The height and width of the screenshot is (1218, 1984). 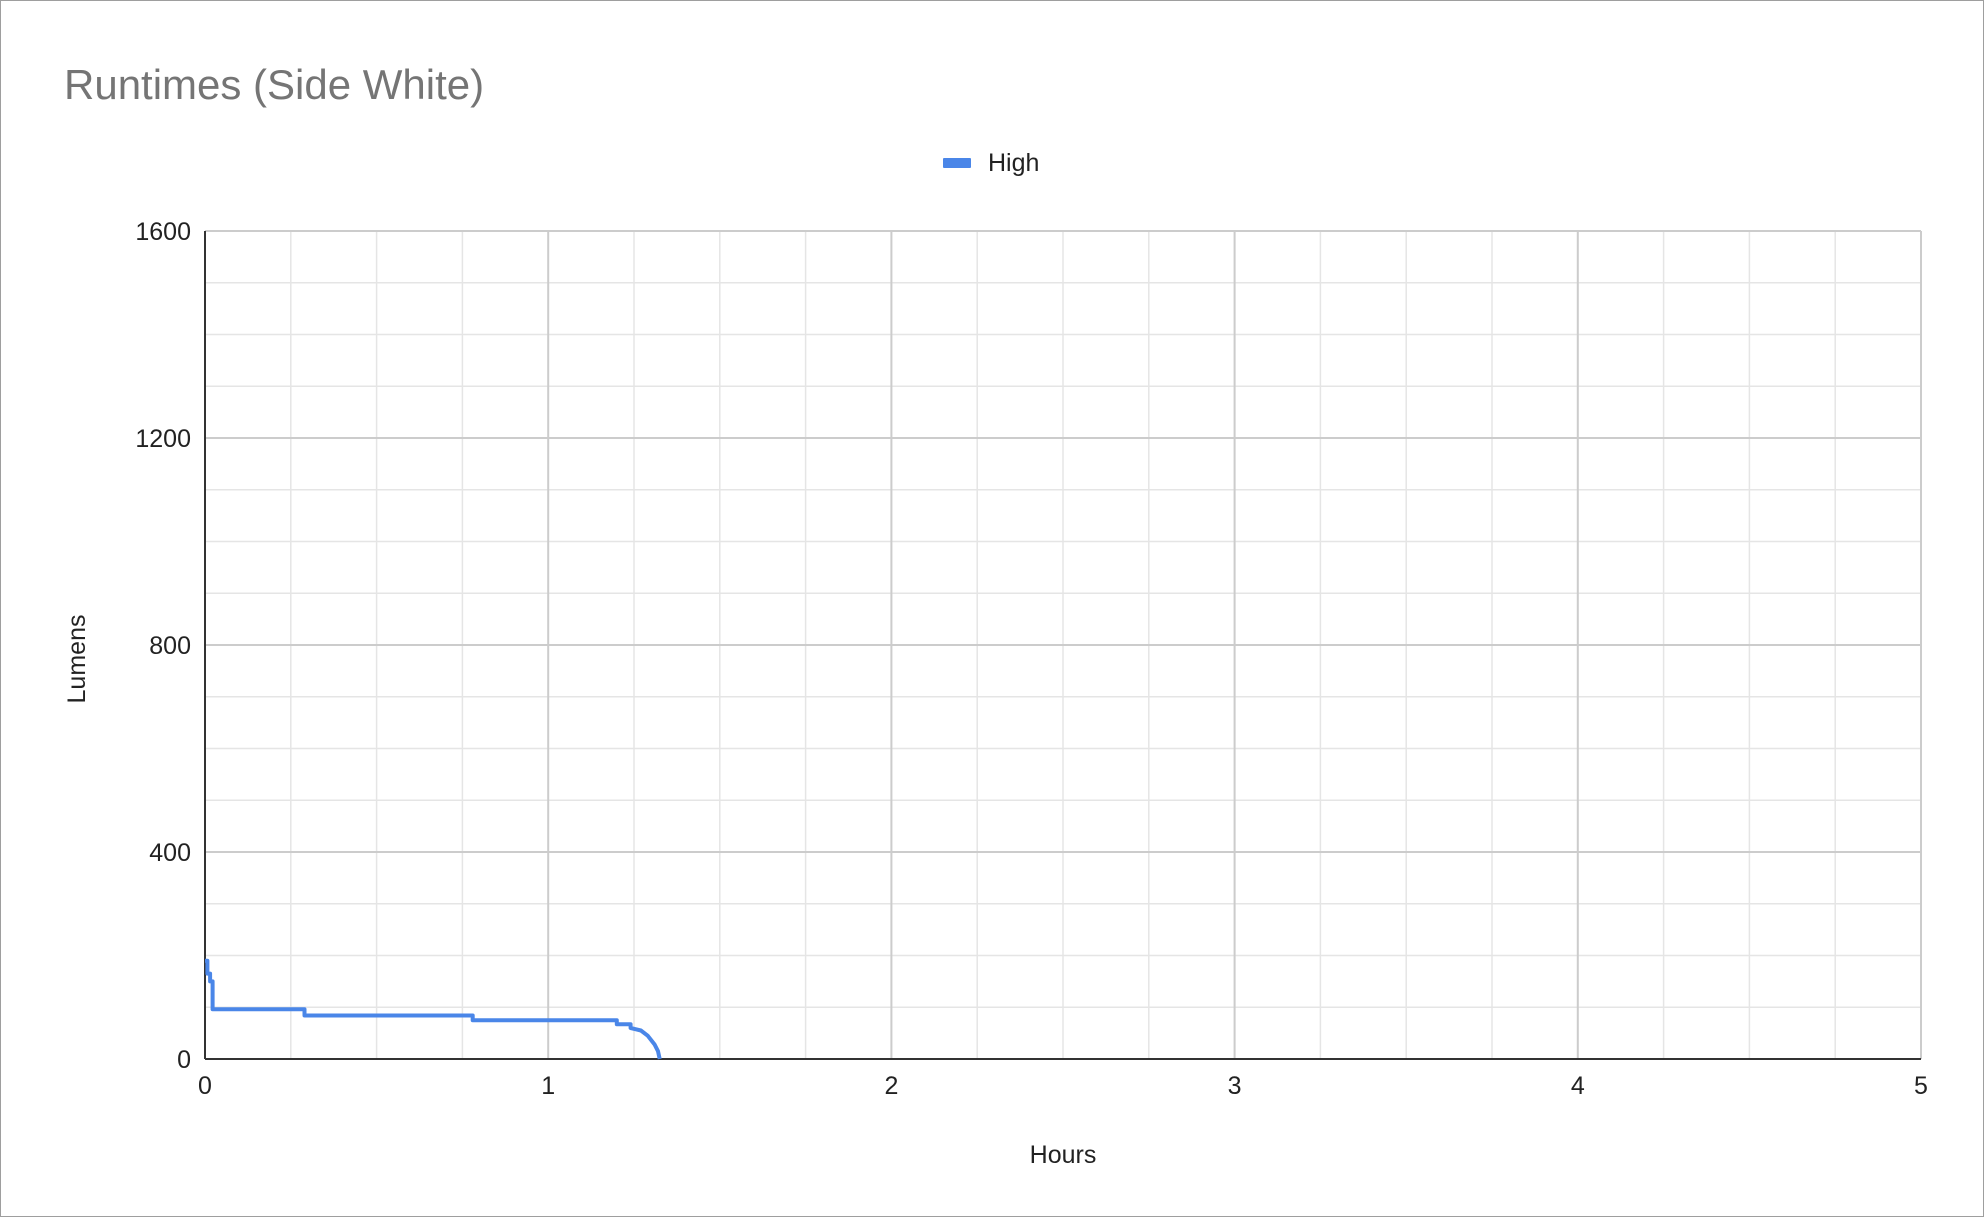 I want to click on y-tick-label: 800, so click(x=170, y=646).